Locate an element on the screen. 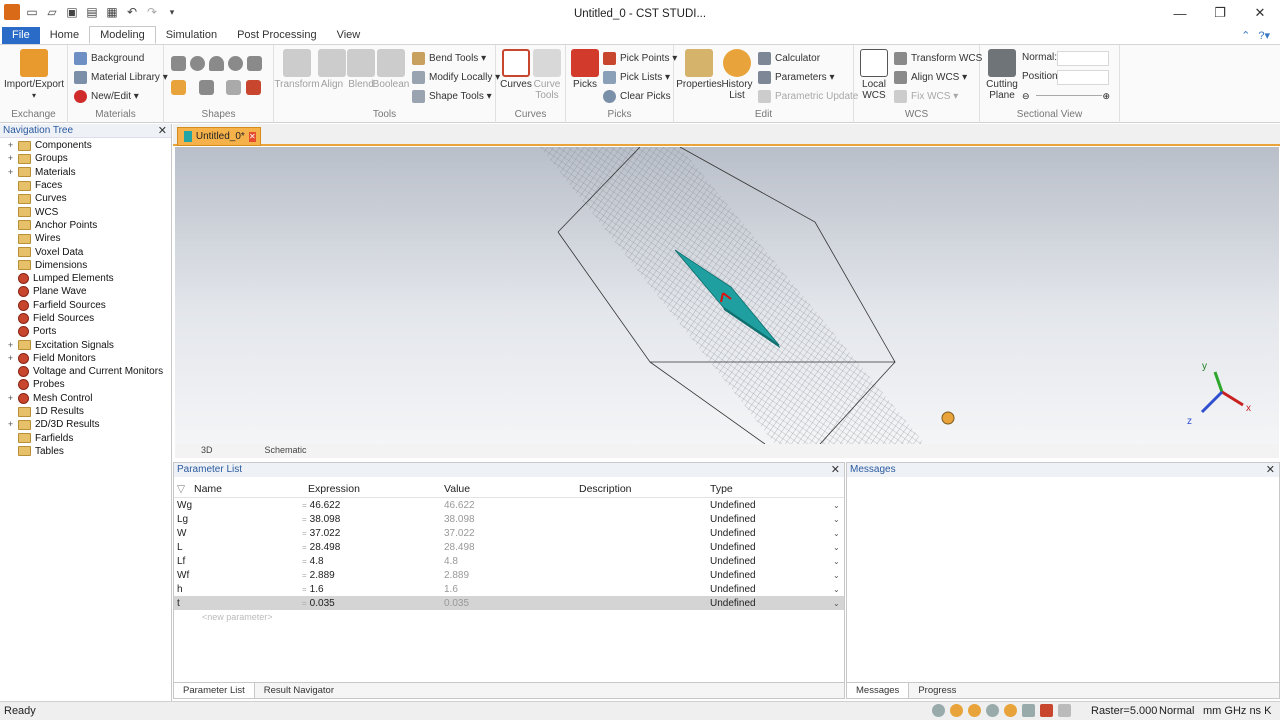 This screenshot has width=1280, height=720. zoom-area-icon is located at coordinates (992, 710).